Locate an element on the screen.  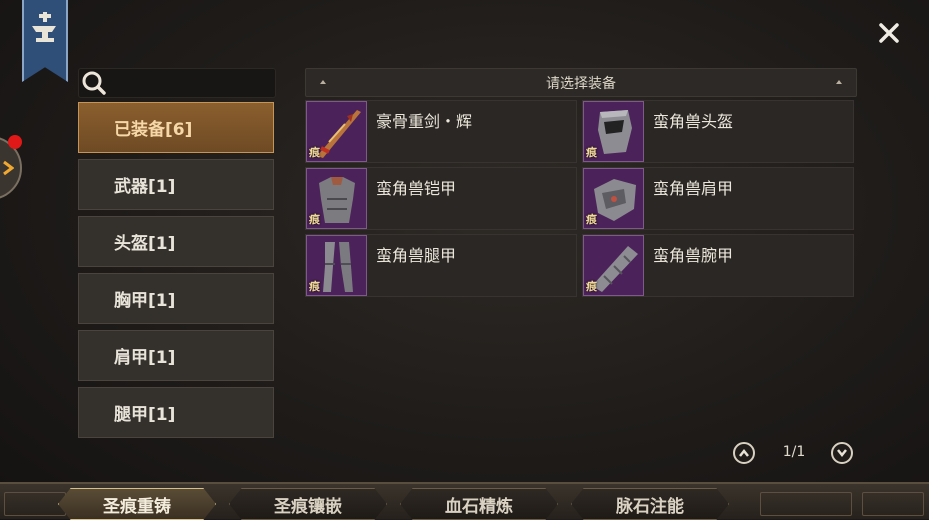
close-button is located at coordinates (889, 33).